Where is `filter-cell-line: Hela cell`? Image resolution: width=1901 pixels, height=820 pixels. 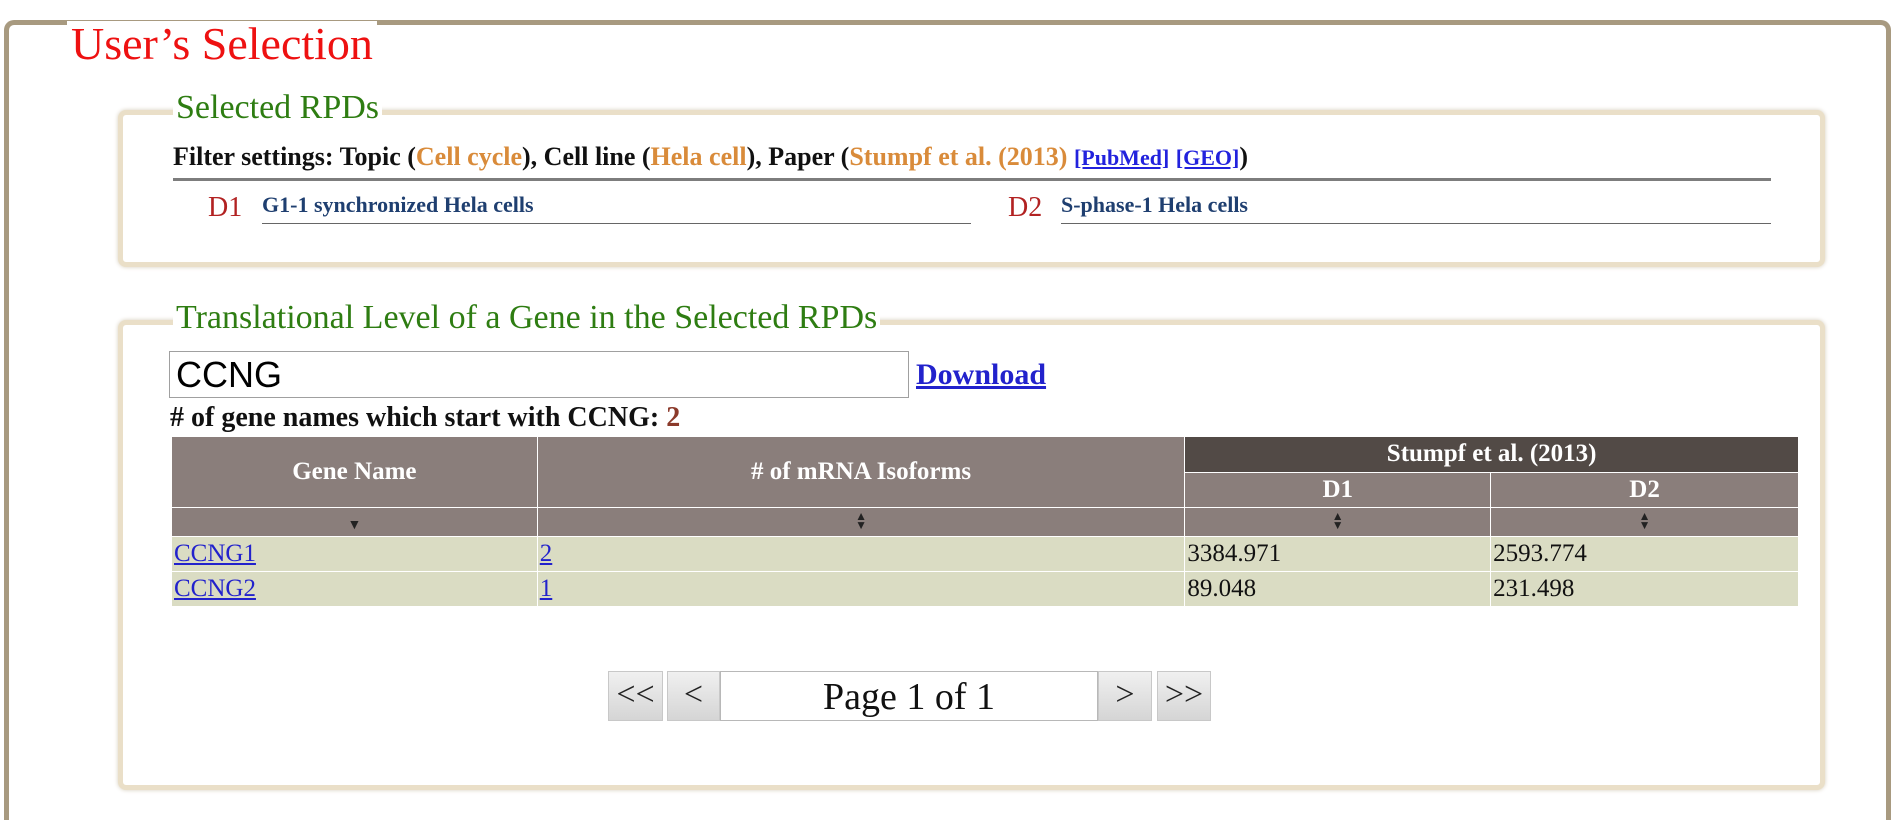 filter-cell-line: Hela cell is located at coordinates (698, 156).